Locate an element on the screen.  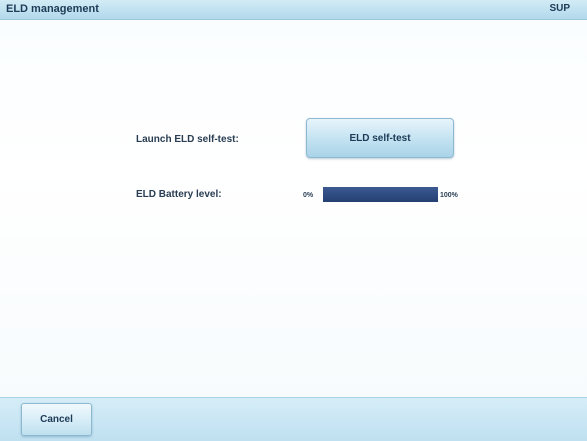
battery-level-bar is located at coordinates (380, 194).